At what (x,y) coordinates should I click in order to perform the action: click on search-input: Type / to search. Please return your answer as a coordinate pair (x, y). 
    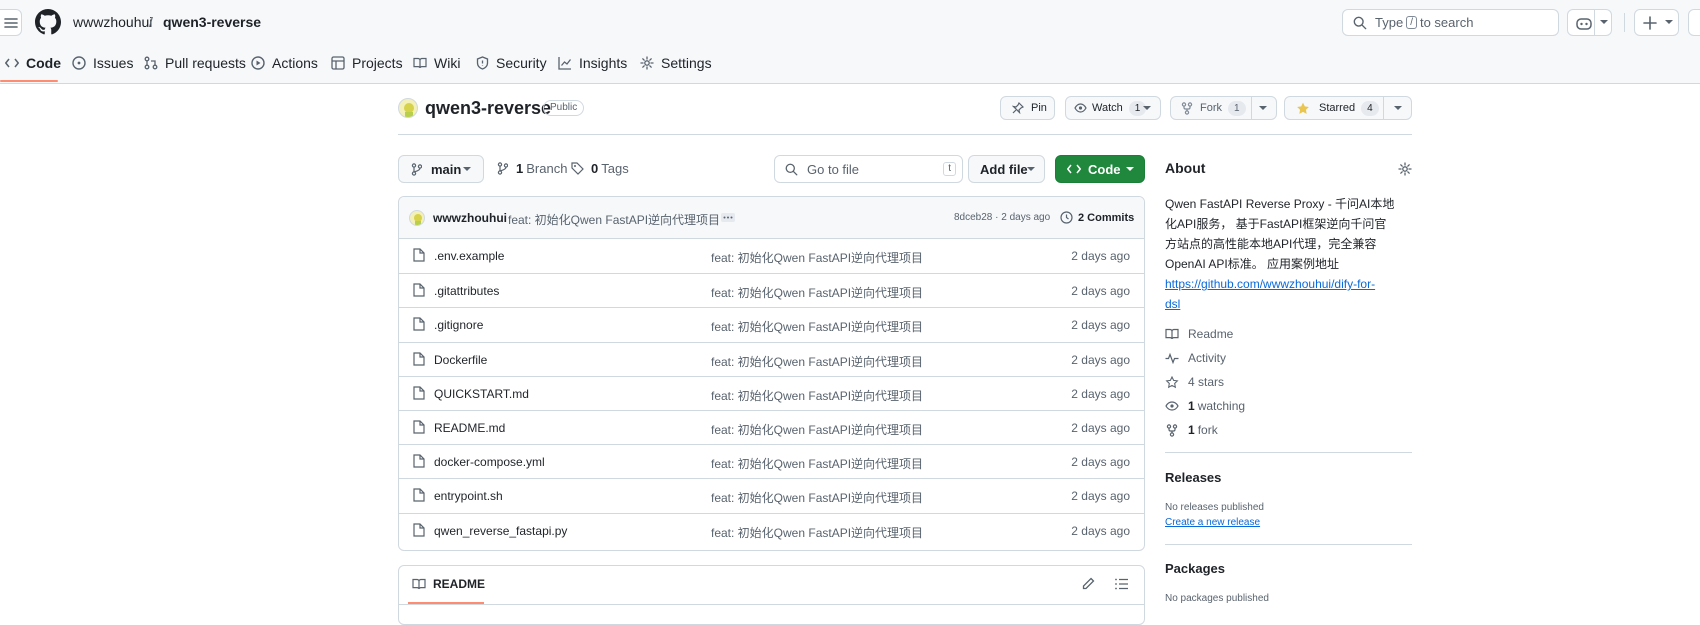
    Looking at the image, I should click on (1450, 22).